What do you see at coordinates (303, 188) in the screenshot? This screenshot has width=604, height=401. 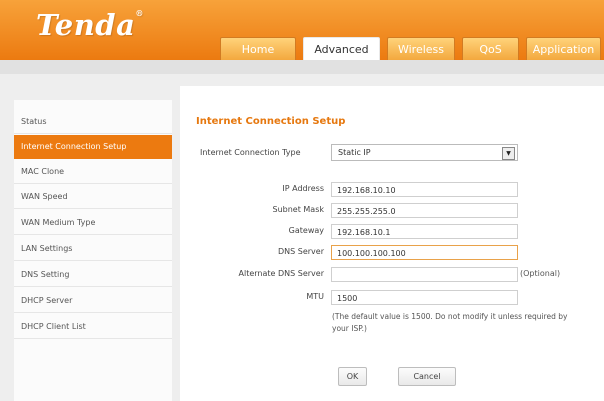 I see `ip-address-label: IP Address` at bounding box center [303, 188].